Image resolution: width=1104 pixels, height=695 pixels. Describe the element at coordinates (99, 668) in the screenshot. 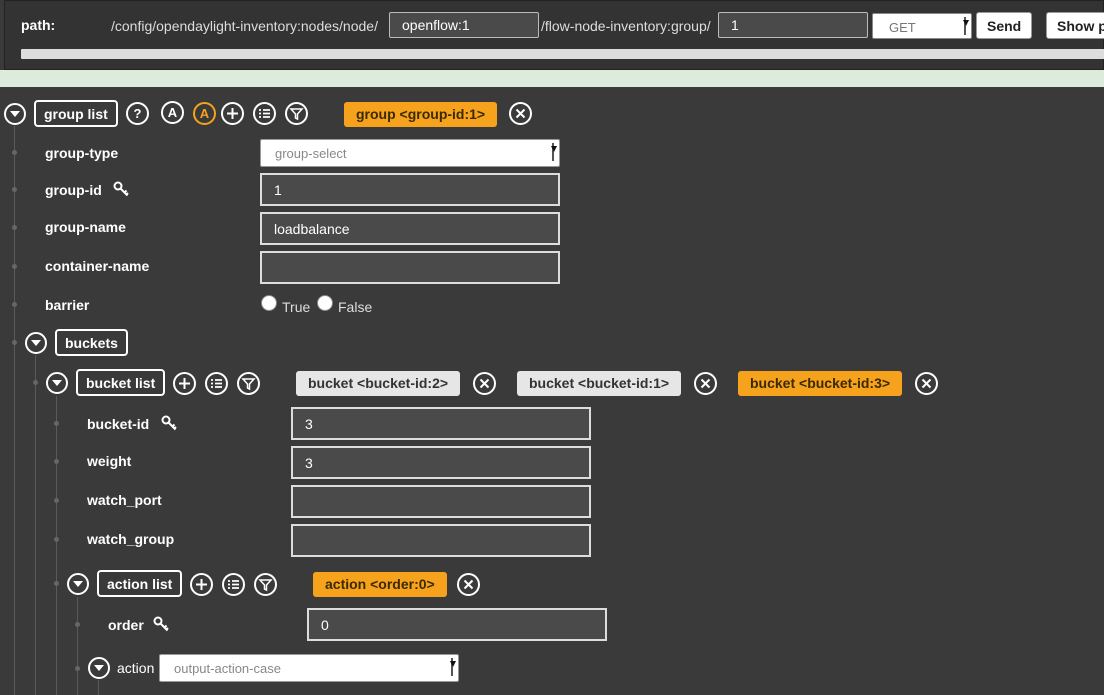

I see `action-collapse-toggle` at that location.